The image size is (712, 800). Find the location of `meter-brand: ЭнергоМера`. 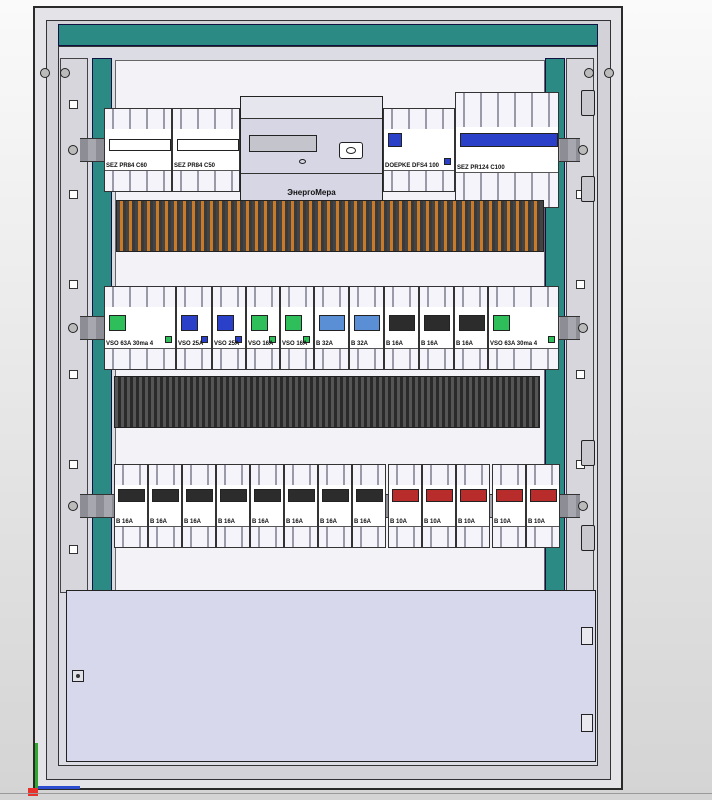

meter-brand: ЭнергоМера is located at coordinates (311, 192).